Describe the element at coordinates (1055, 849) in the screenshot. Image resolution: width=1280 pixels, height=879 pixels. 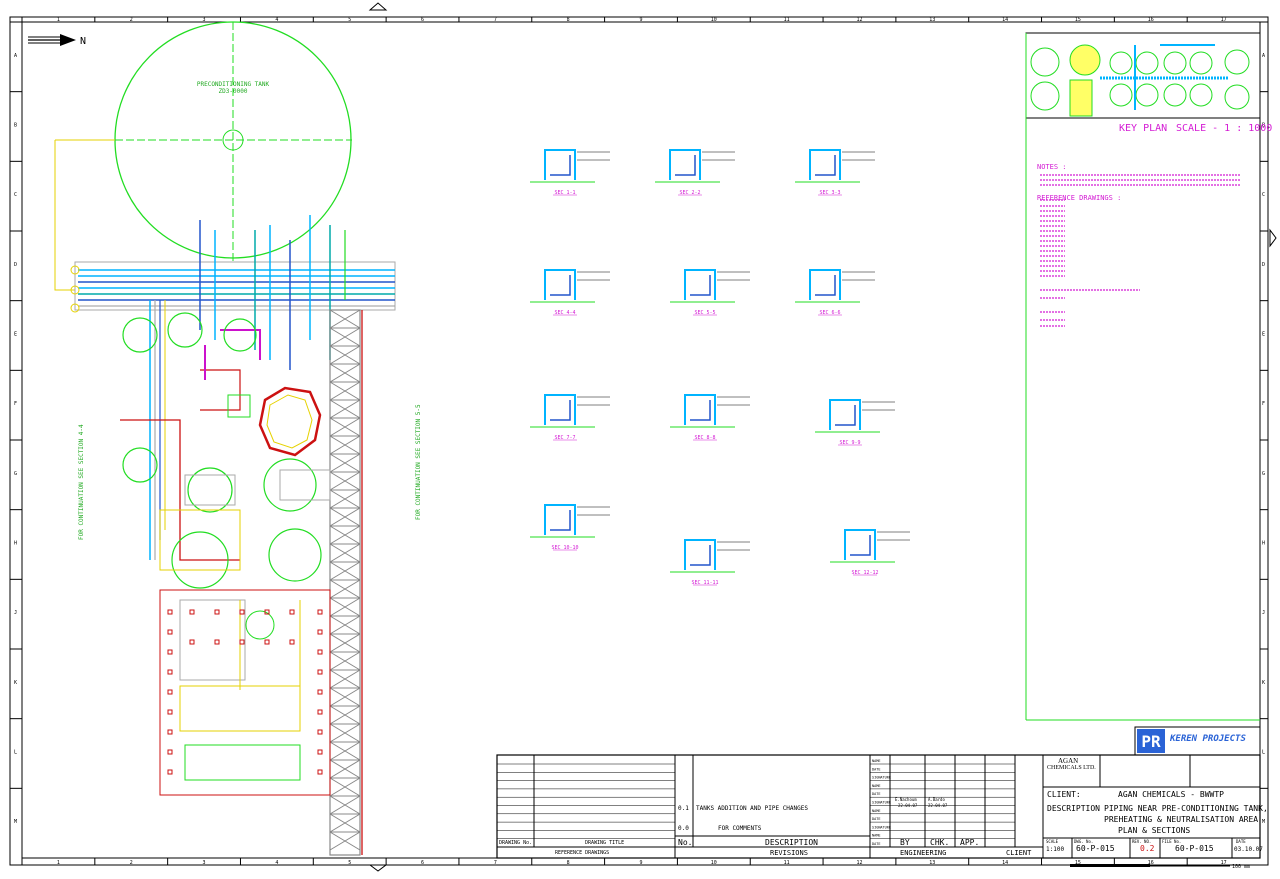
I see `scale-value: 1:100` at that location.